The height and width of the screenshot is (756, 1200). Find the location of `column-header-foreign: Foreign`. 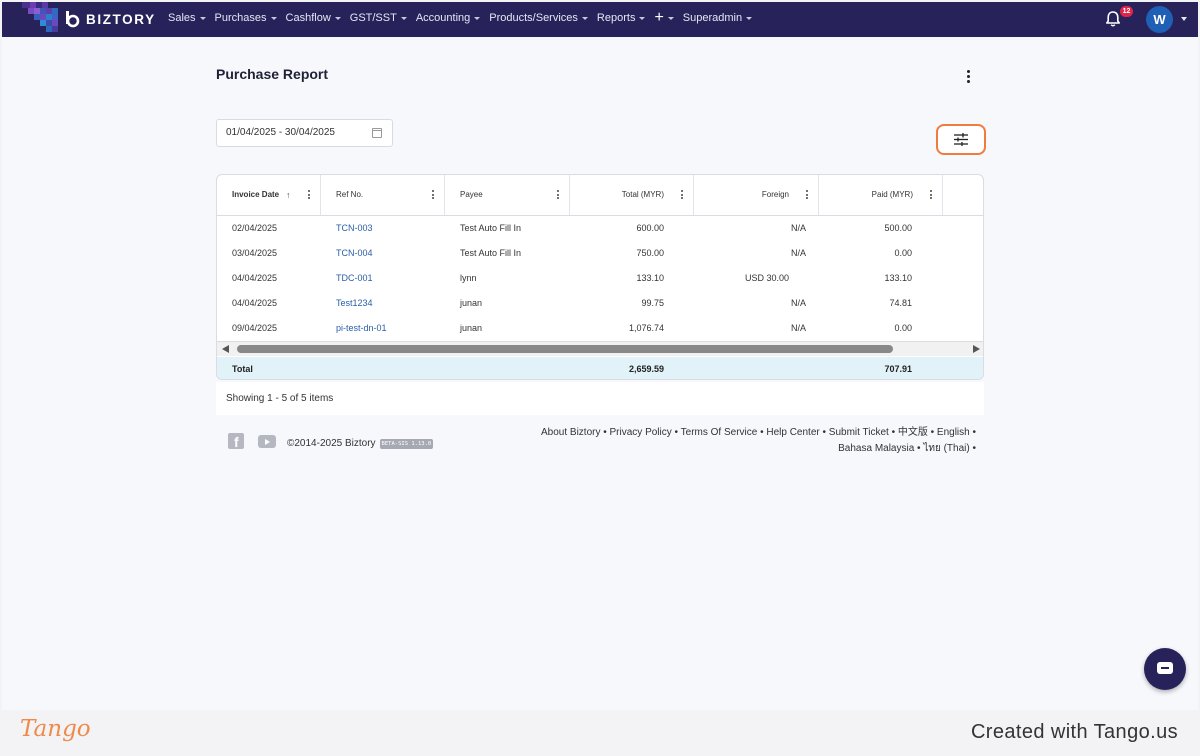

column-header-foreign: Foreign is located at coordinates (756, 195).